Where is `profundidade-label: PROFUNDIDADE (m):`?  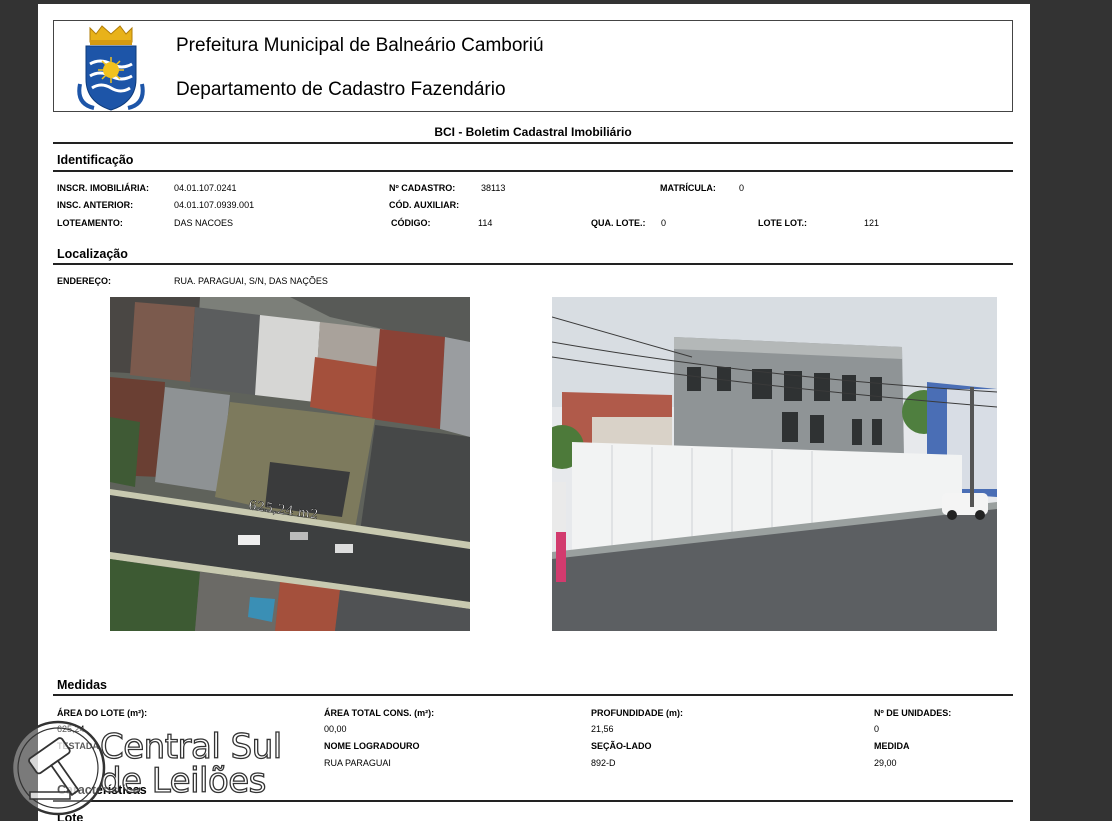
profundidade-label: PROFUNDIDADE (m): is located at coordinates (637, 713).